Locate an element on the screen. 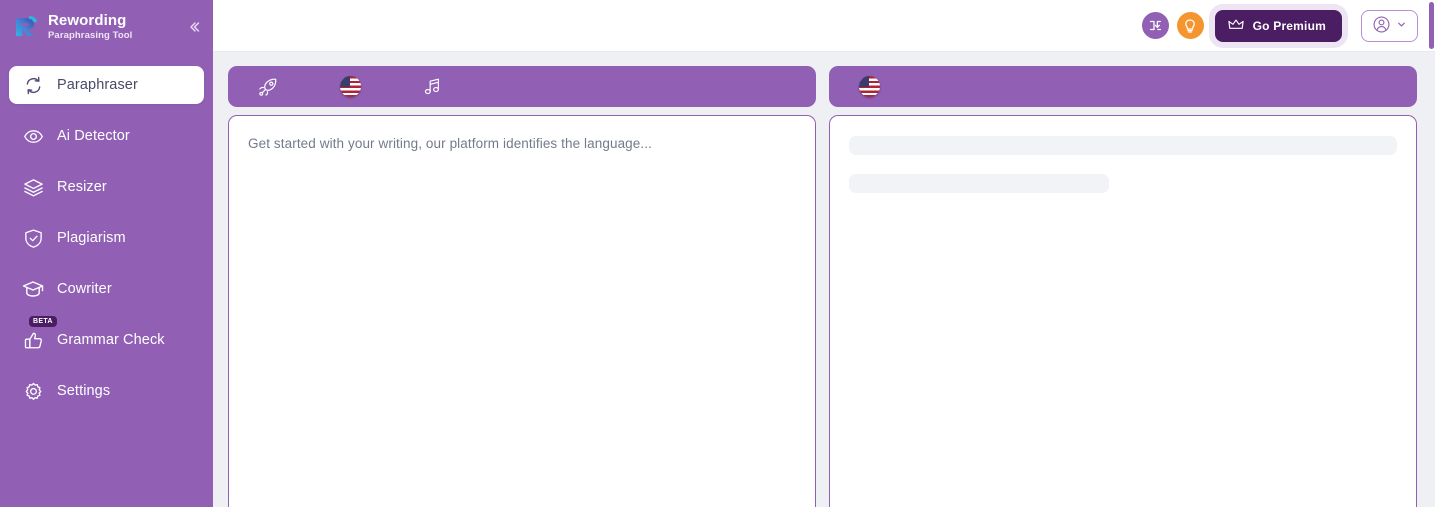  brand-header: Rewording Paraphrasing Tool is located at coordinates (106, 27).